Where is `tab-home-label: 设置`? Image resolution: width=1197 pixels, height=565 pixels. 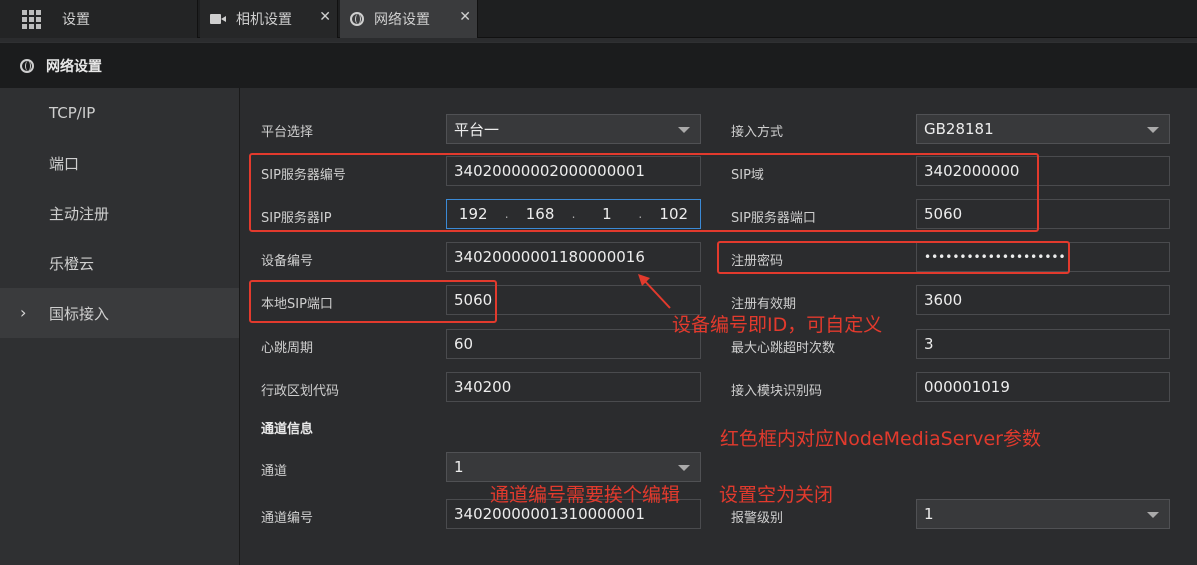 tab-home-label: 设置 is located at coordinates (76, 20).